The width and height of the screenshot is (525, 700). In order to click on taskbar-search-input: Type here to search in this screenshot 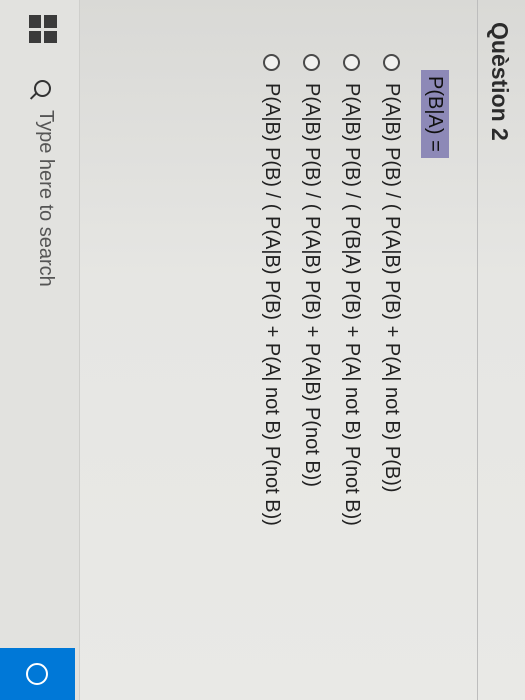, I will do `click(45, 198)`.